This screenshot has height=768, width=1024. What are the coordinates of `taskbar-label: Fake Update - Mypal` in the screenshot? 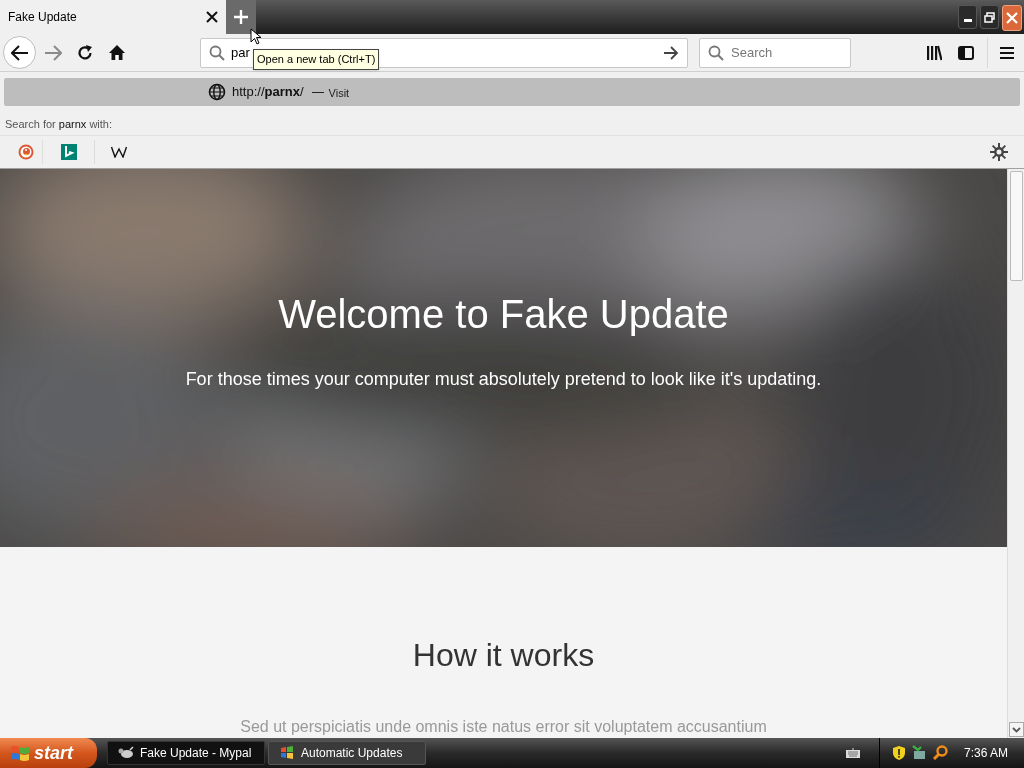 It's located at (196, 753).